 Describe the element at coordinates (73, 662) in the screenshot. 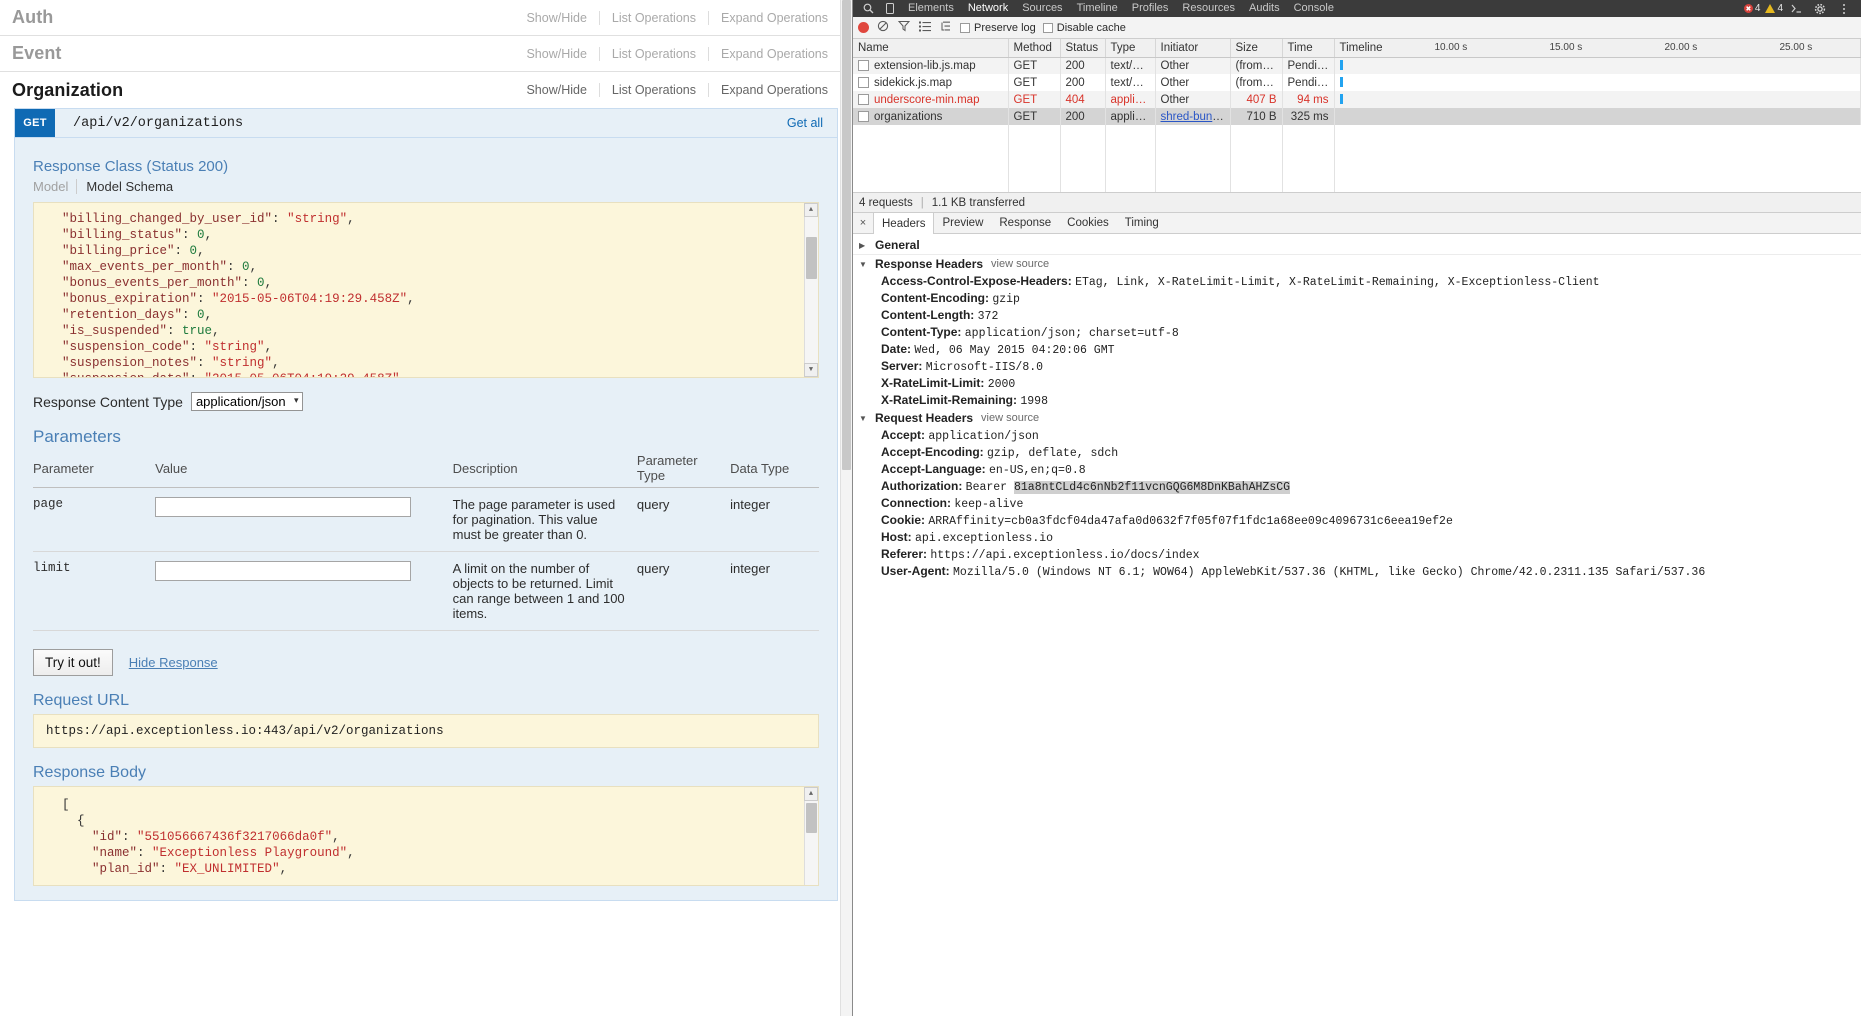

I see `try-it-out-button: Try it out!` at that location.